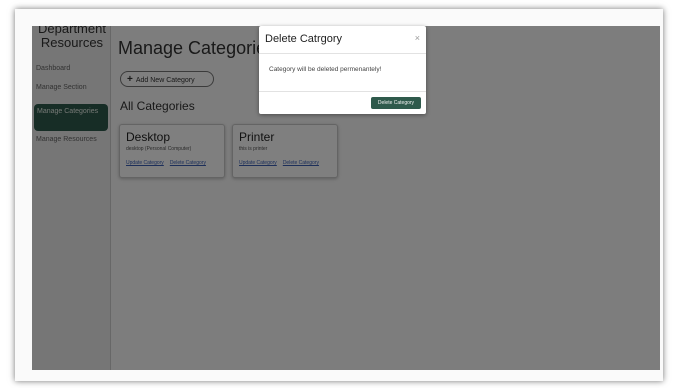 The width and height of the screenshot is (678, 388). Describe the element at coordinates (417, 38) in the screenshot. I see `close-icon: ×` at that location.